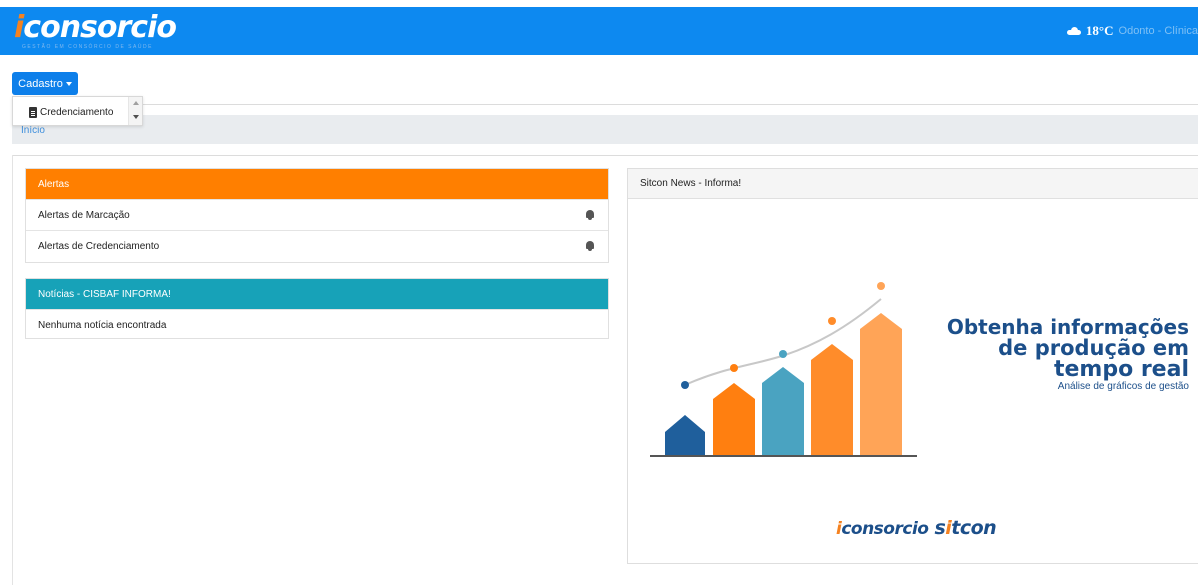 The image size is (1198, 585). I want to click on alert-item-label: Alertas de Credenciamento, so click(99, 246).